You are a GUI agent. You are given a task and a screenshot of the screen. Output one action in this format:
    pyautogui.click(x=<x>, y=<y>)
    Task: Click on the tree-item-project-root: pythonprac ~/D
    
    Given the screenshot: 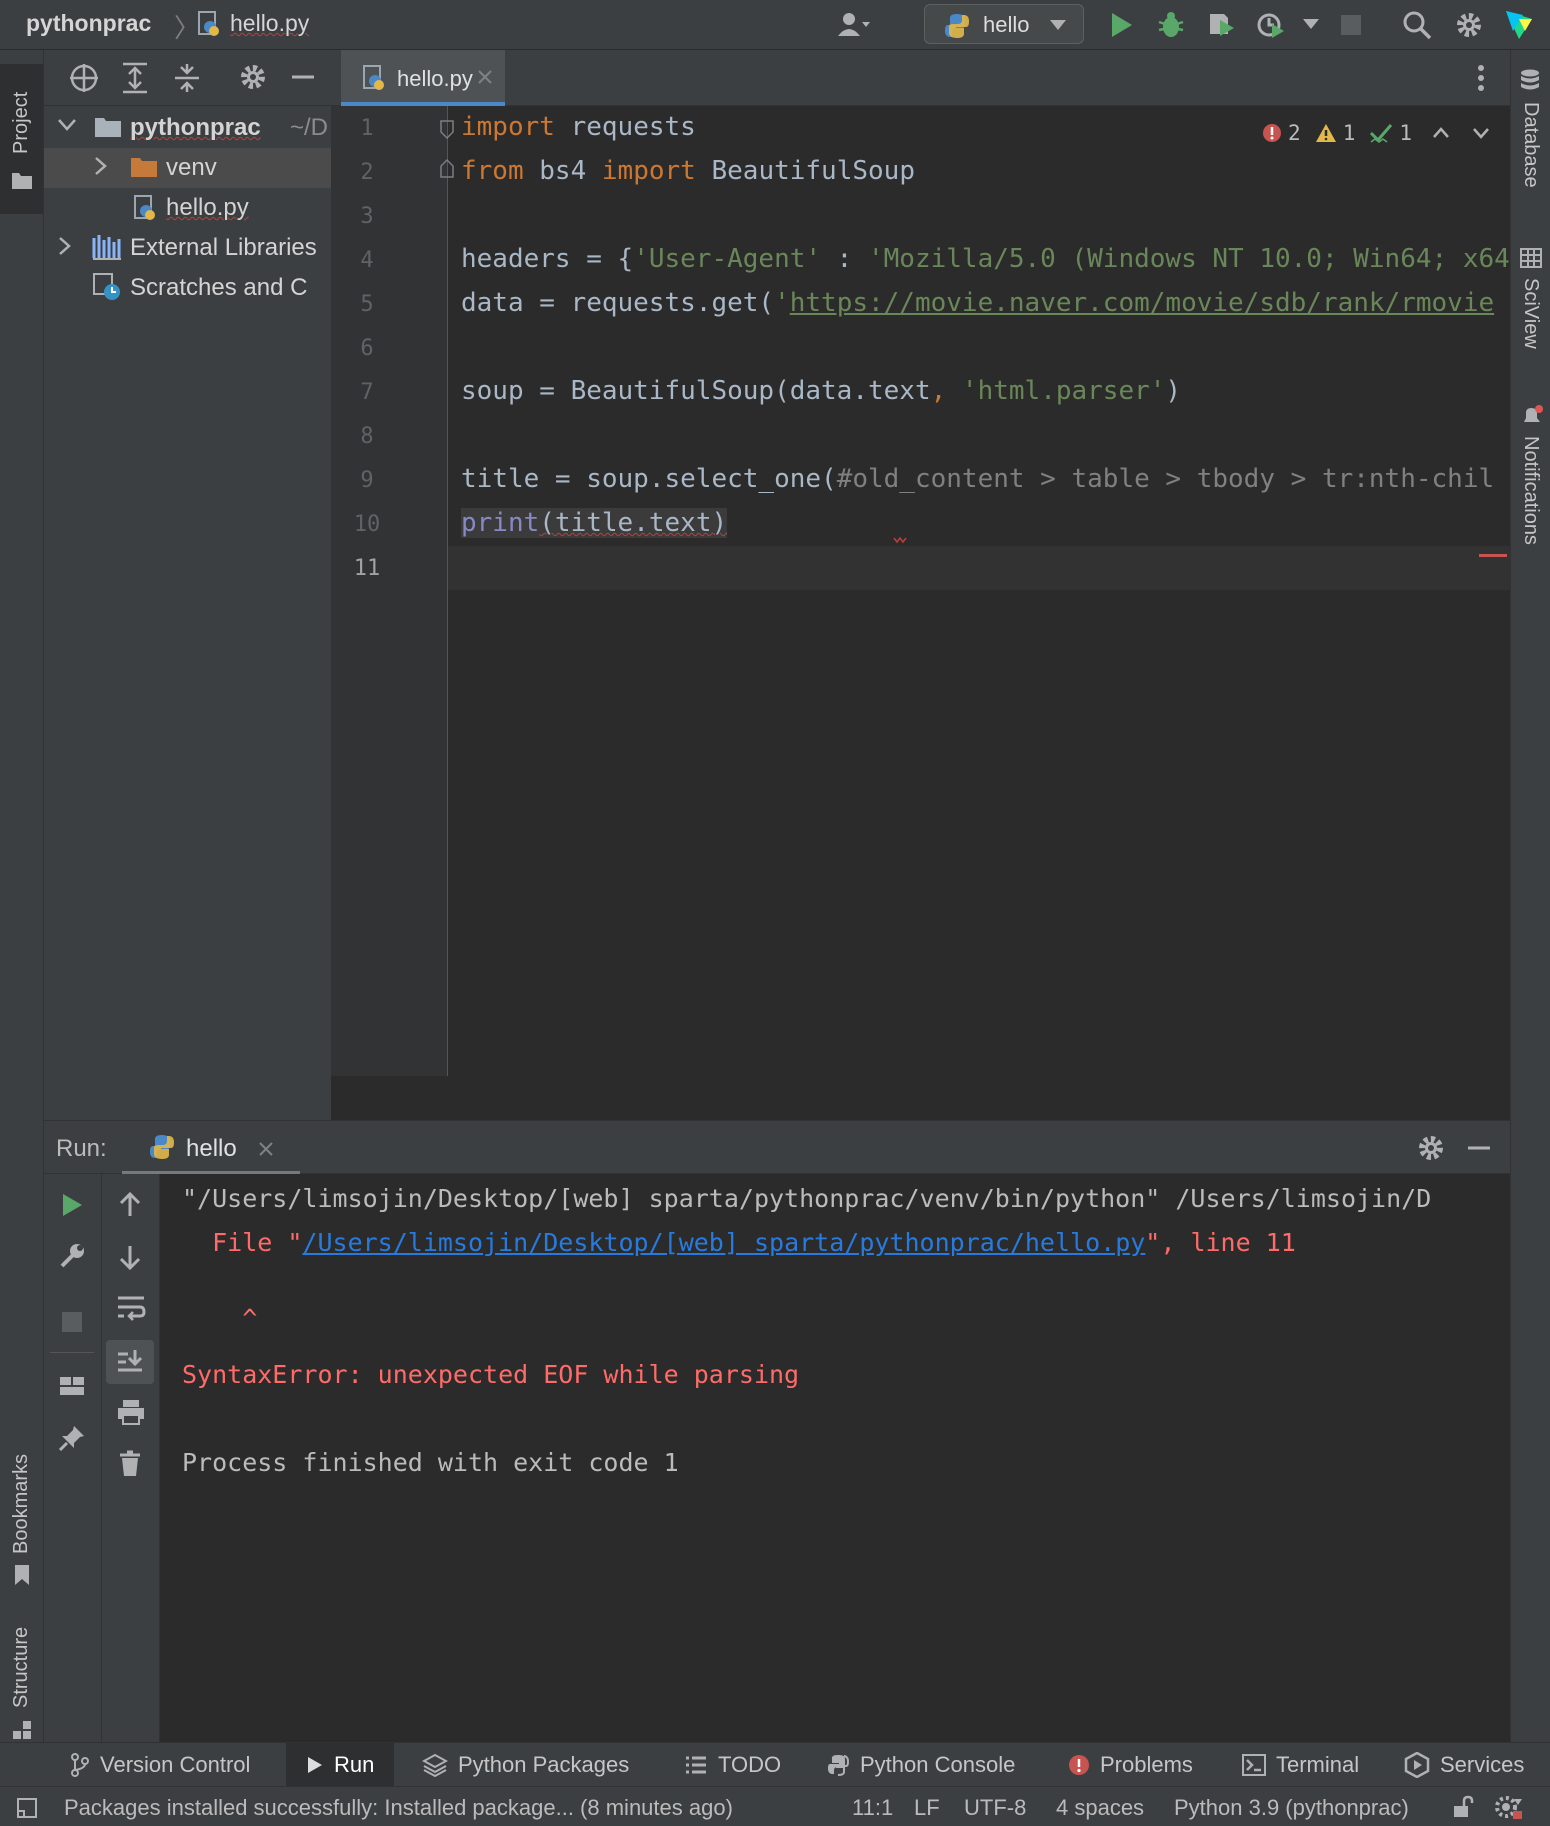 What is the action you would take?
    pyautogui.click(x=187, y=128)
    